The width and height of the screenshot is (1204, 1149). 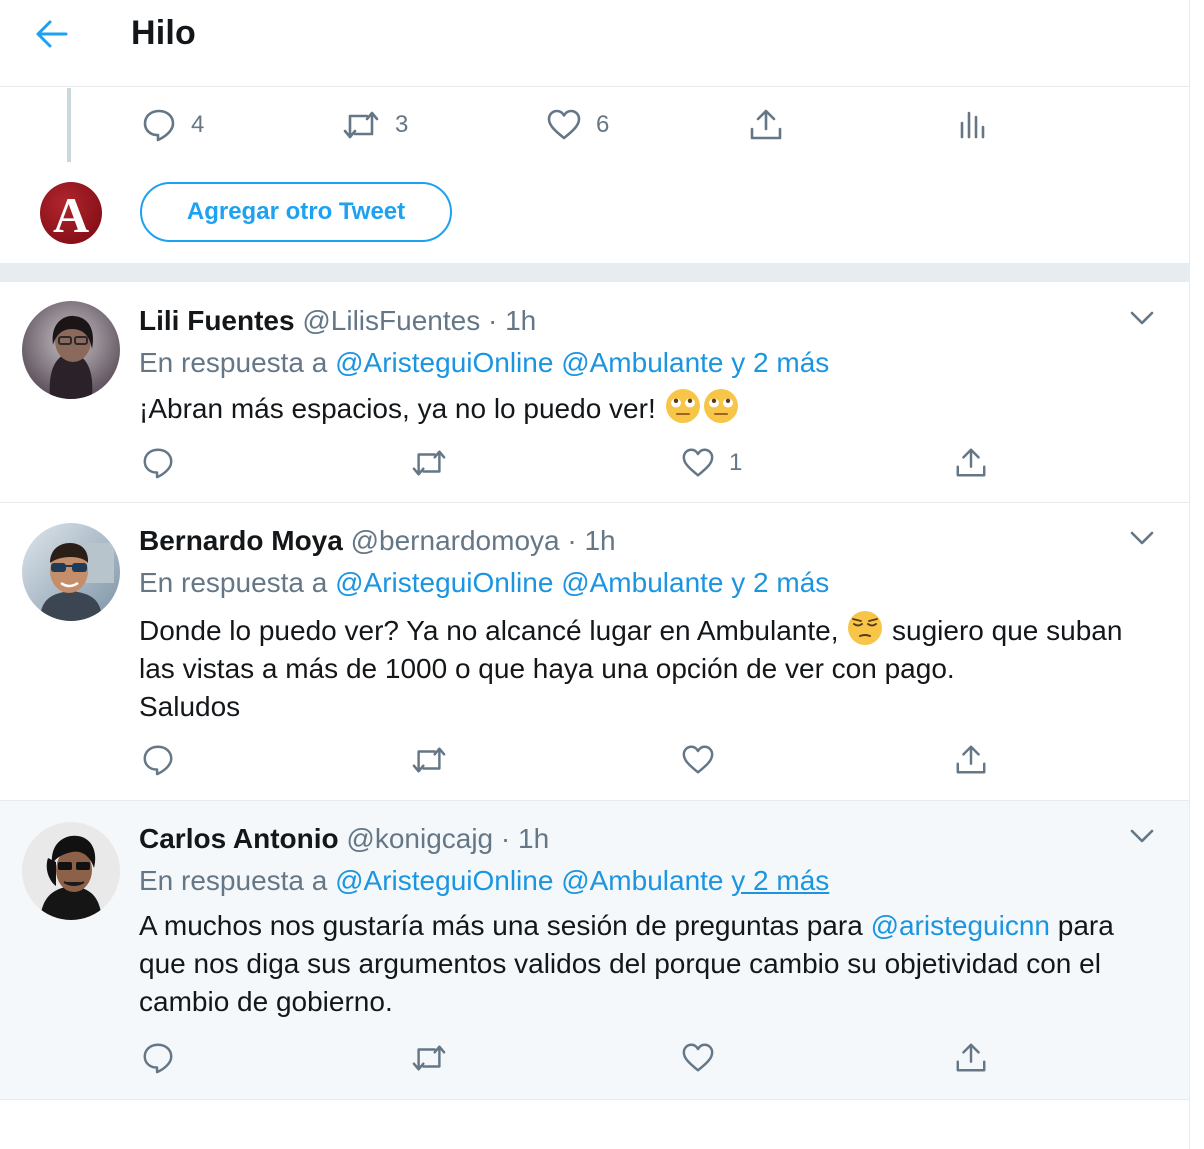 I want to click on analytics-icon, so click(x=972, y=125).